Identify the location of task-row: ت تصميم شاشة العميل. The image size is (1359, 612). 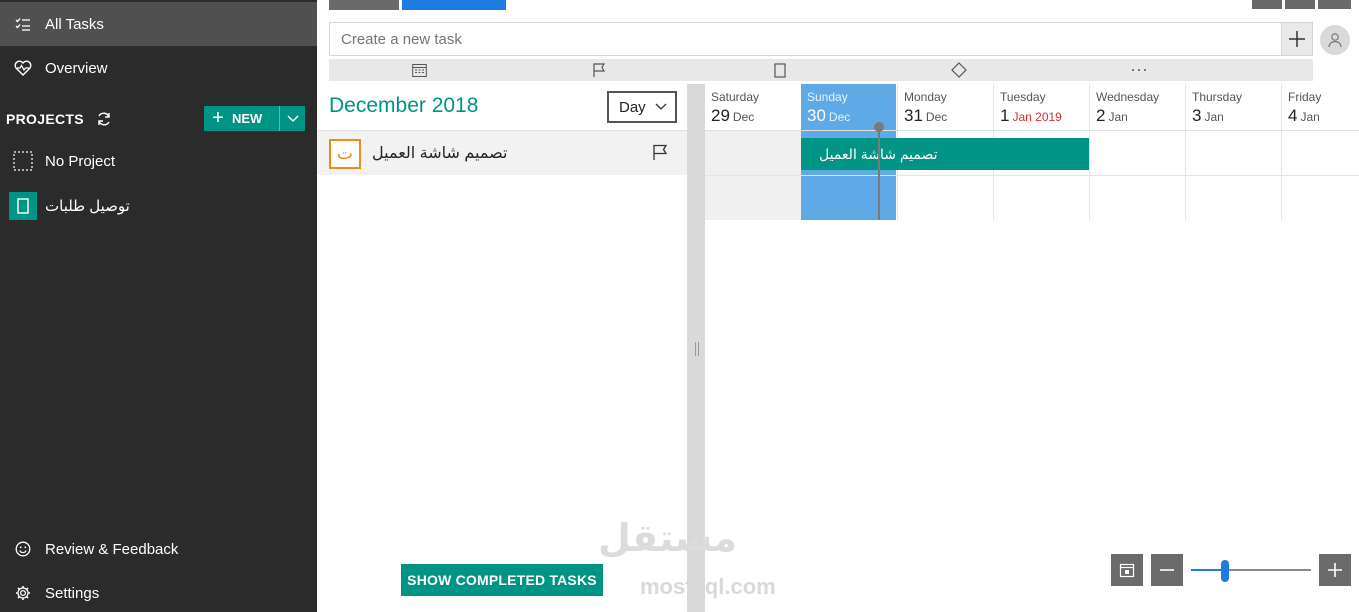
(502, 153).